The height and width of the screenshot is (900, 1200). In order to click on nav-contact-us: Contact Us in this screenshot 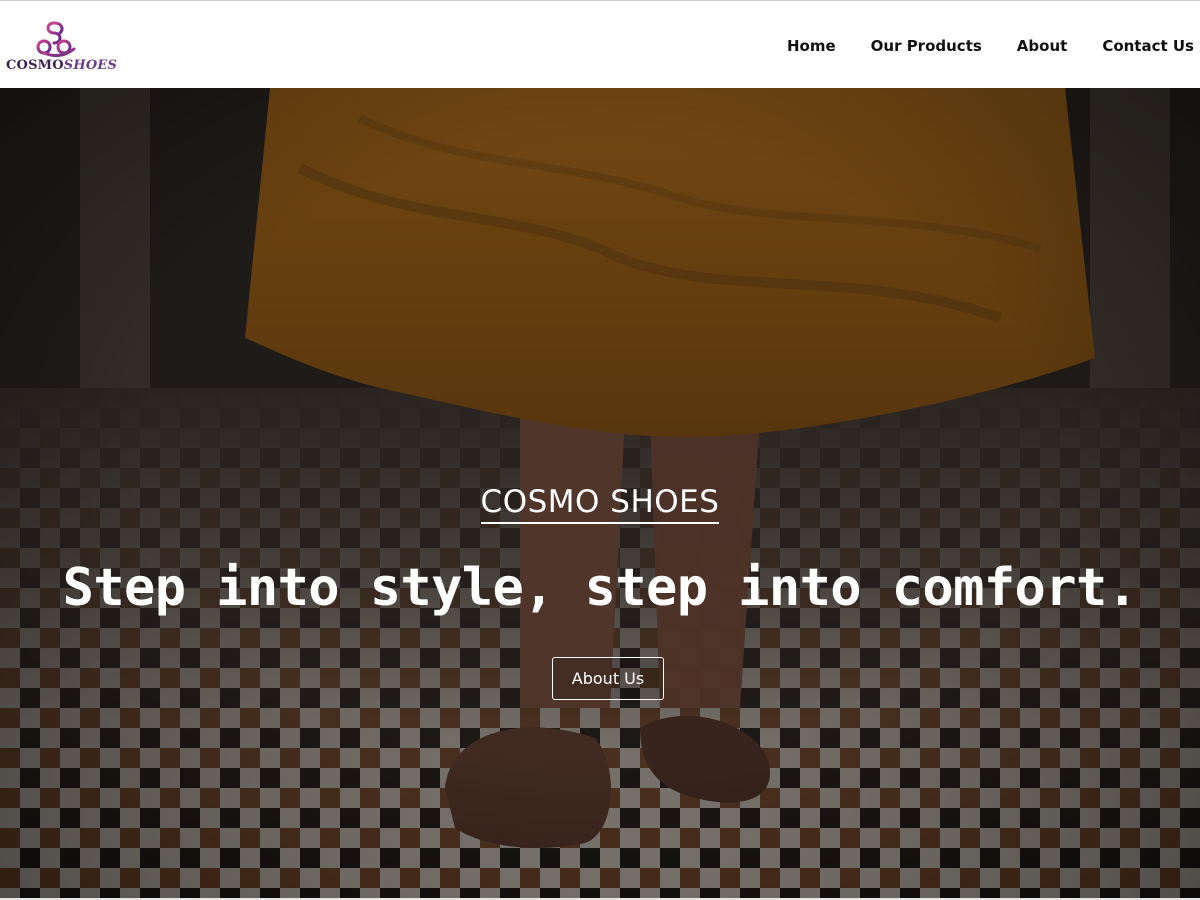, I will do `click(1148, 46)`.